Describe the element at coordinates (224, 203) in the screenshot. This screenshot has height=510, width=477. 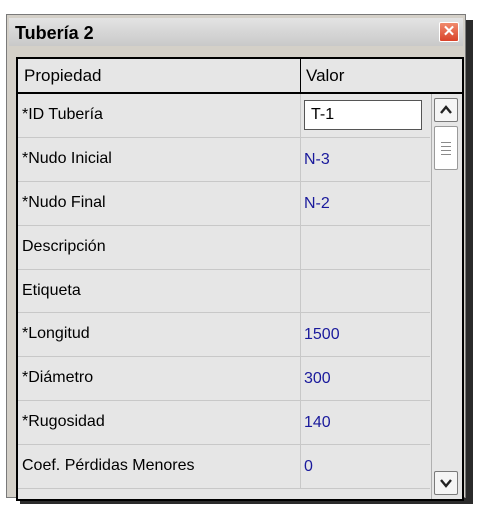
I see `property-row-end-node: *Nudo Final N-2` at that location.